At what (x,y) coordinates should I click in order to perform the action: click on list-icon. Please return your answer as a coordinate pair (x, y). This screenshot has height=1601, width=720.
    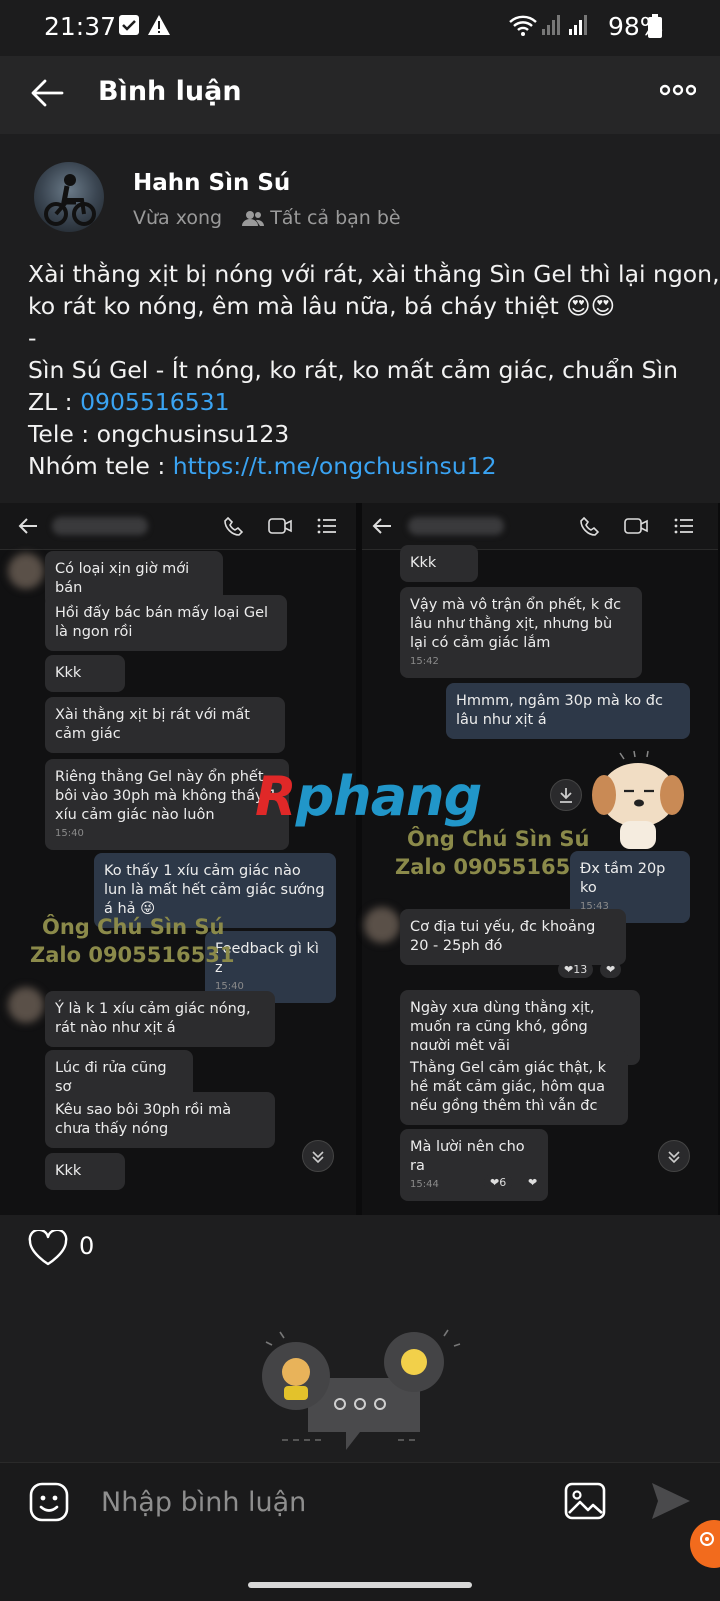
    Looking at the image, I should click on (326, 526).